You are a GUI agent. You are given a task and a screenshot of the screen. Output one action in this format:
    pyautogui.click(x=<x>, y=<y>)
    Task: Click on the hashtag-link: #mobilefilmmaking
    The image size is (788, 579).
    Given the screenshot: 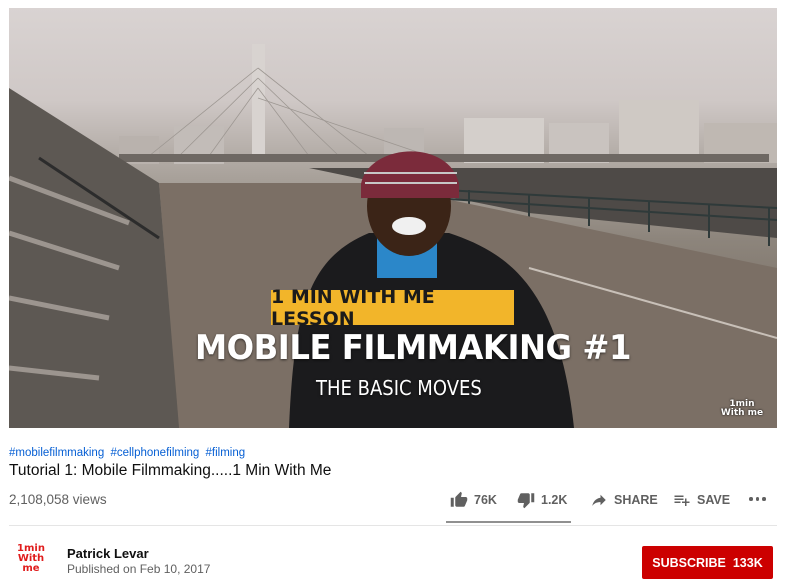 What is the action you would take?
    pyautogui.click(x=56, y=453)
    